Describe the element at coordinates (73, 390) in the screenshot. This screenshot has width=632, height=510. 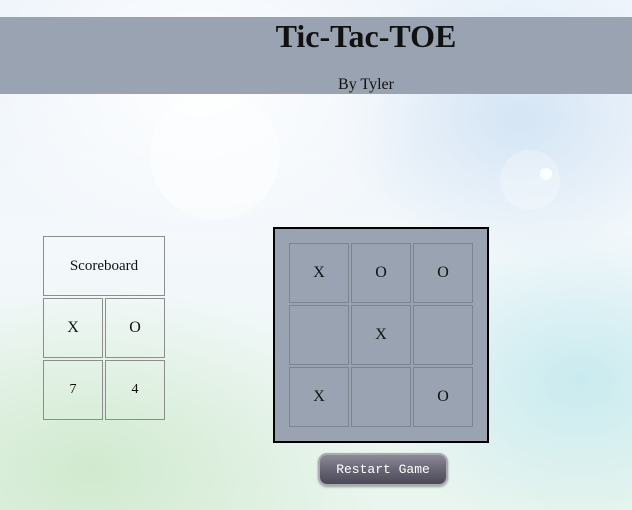
I see `scoreboard-player-x-score: 7` at that location.